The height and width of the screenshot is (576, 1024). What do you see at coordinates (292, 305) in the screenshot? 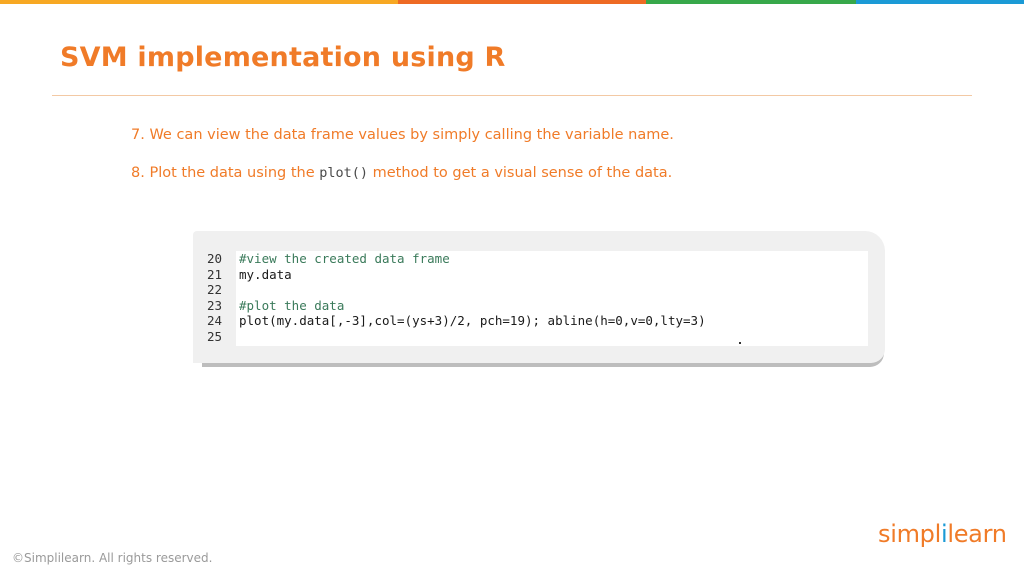
I see `code-line-comment: #plot the data` at bounding box center [292, 305].